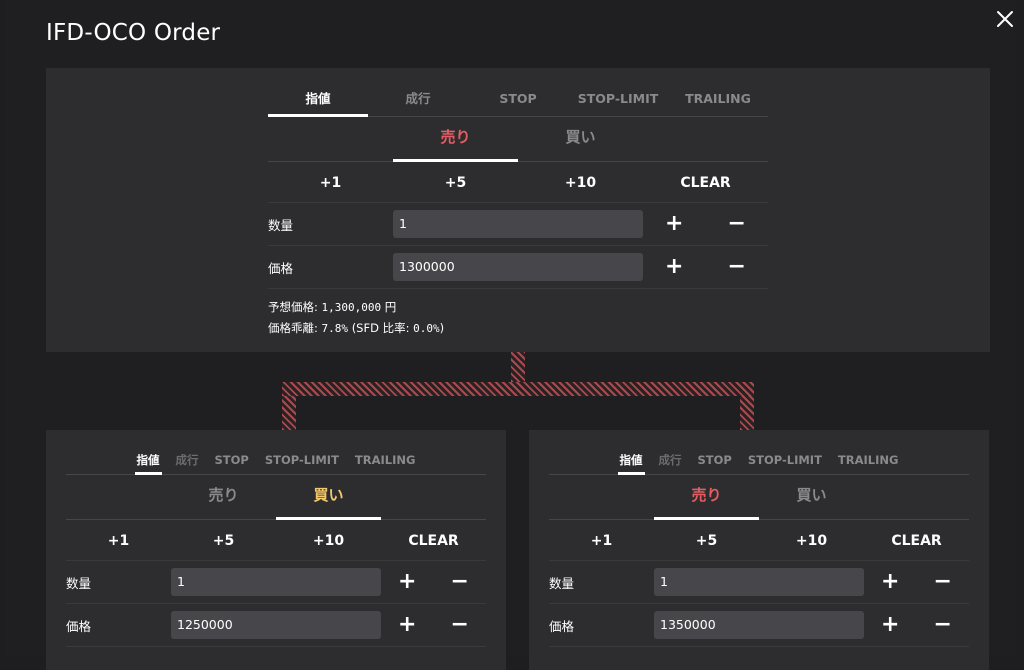 The width and height of the screenshot is (1024, 670). Describe the element at coordinates (133, 33) in the screenshot. I see `dialog-title: IFD-OCO Order` at that location.